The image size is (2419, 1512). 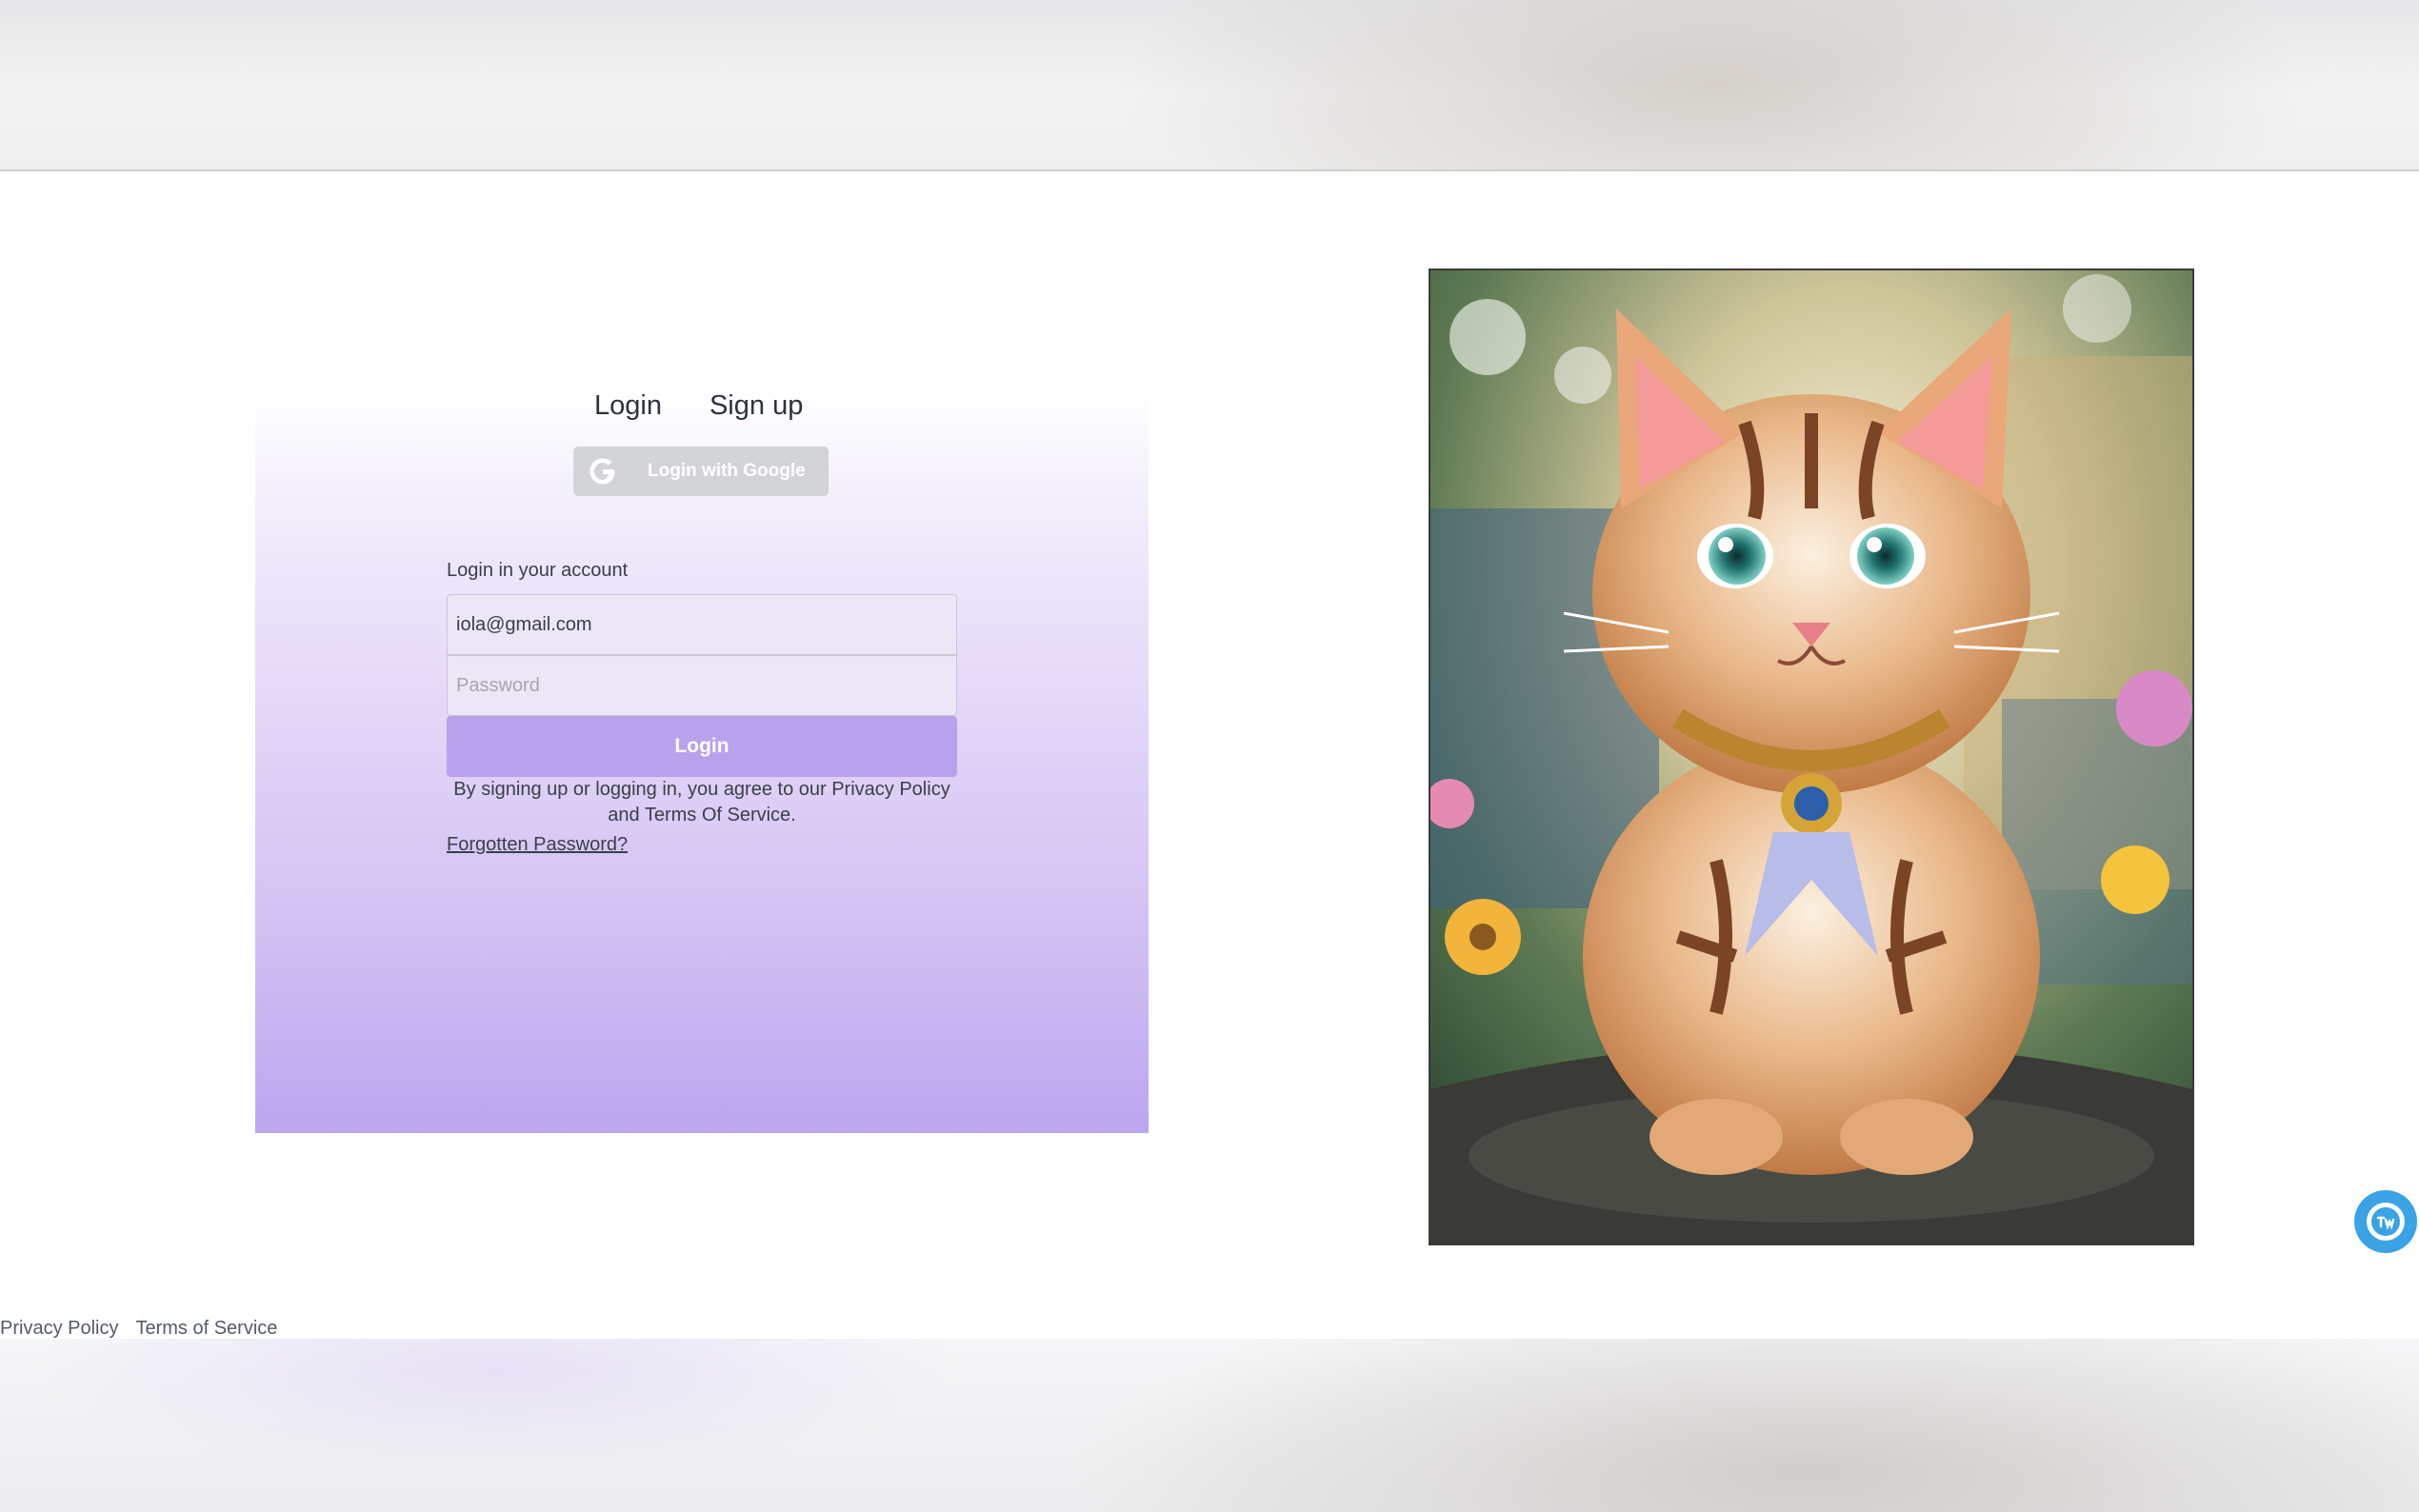 I want to click on forgot-password-link: Forgotten Password?, so click(x=537, y=845).